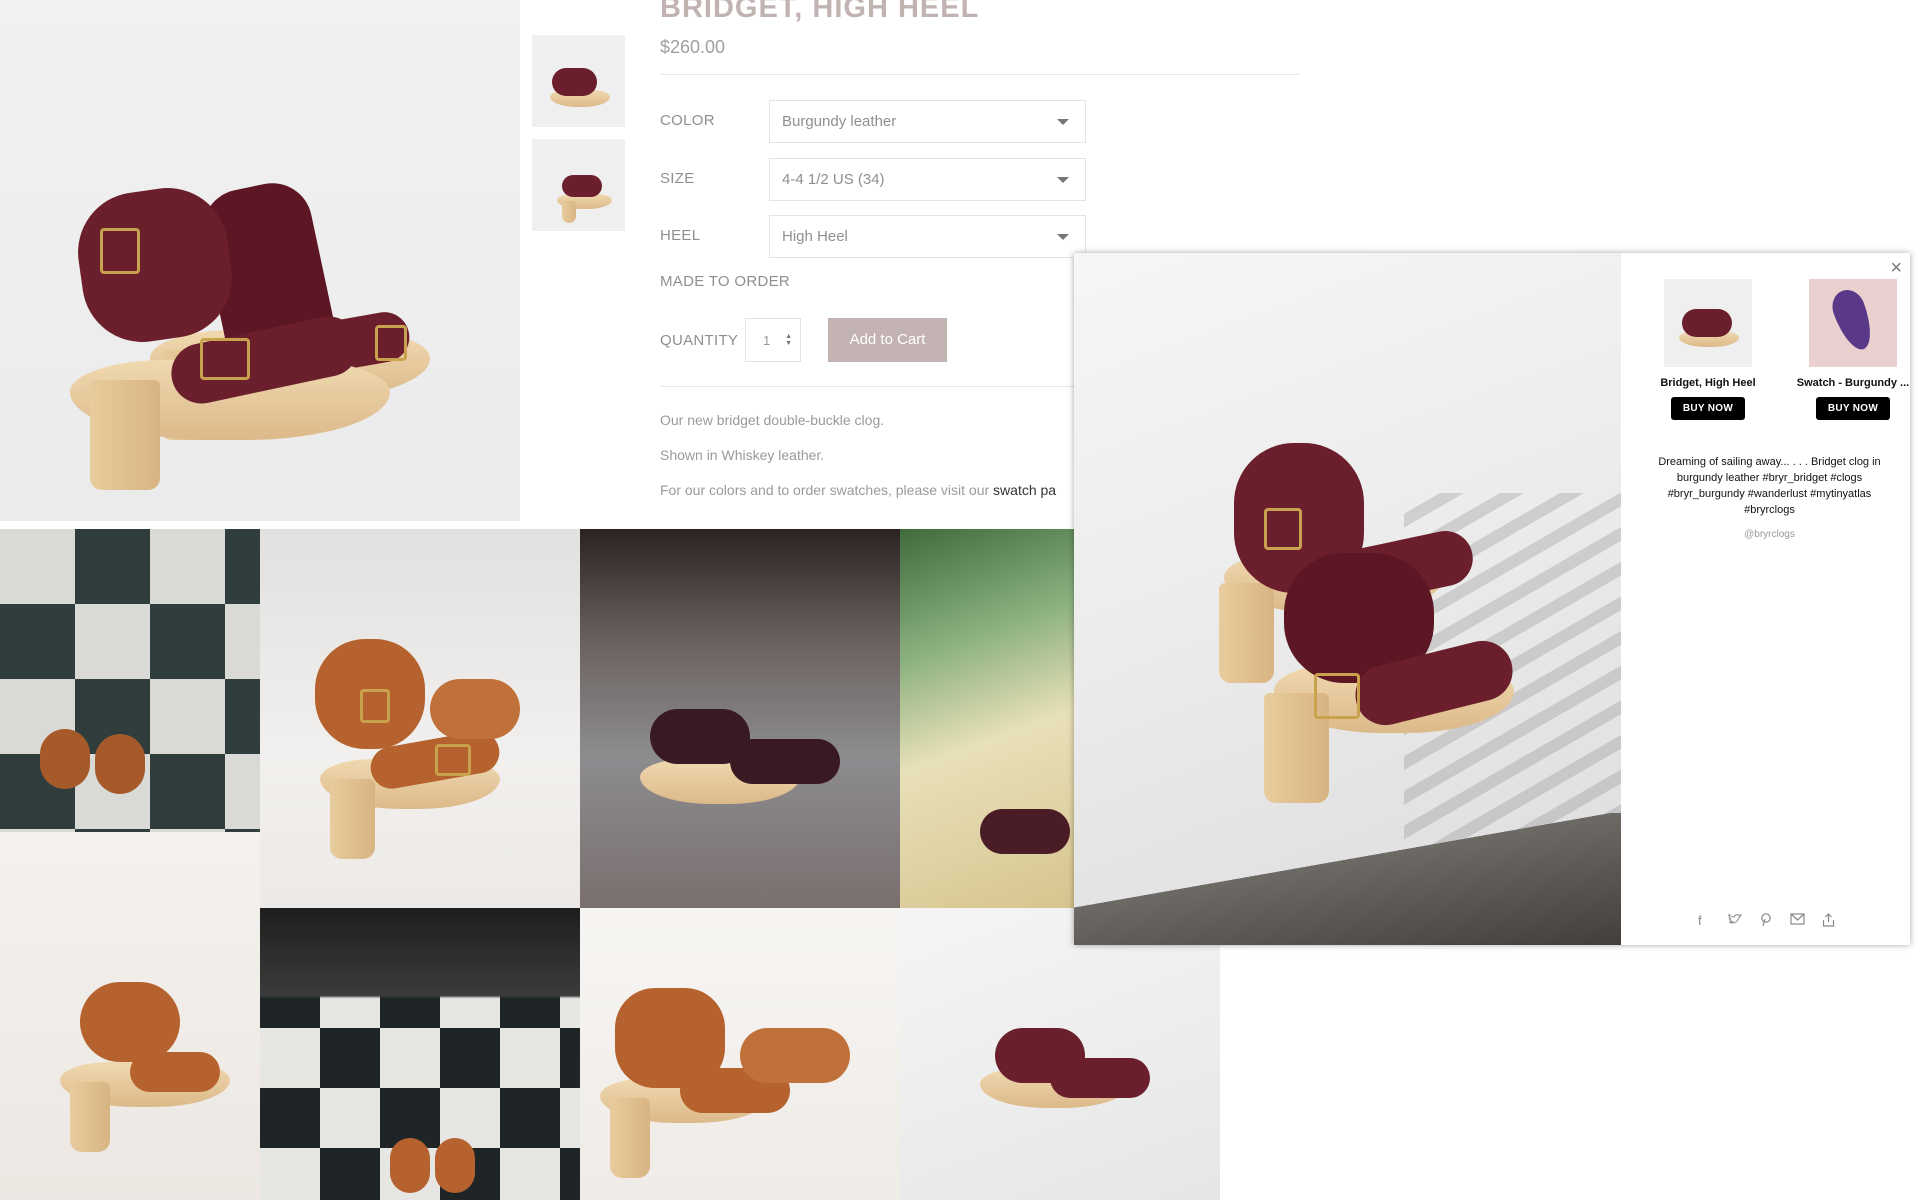  Describe the element at coordinates (820, 12) in the screenshot. I see `product-title: BRIDGET, HIGH HEEL` at that location.